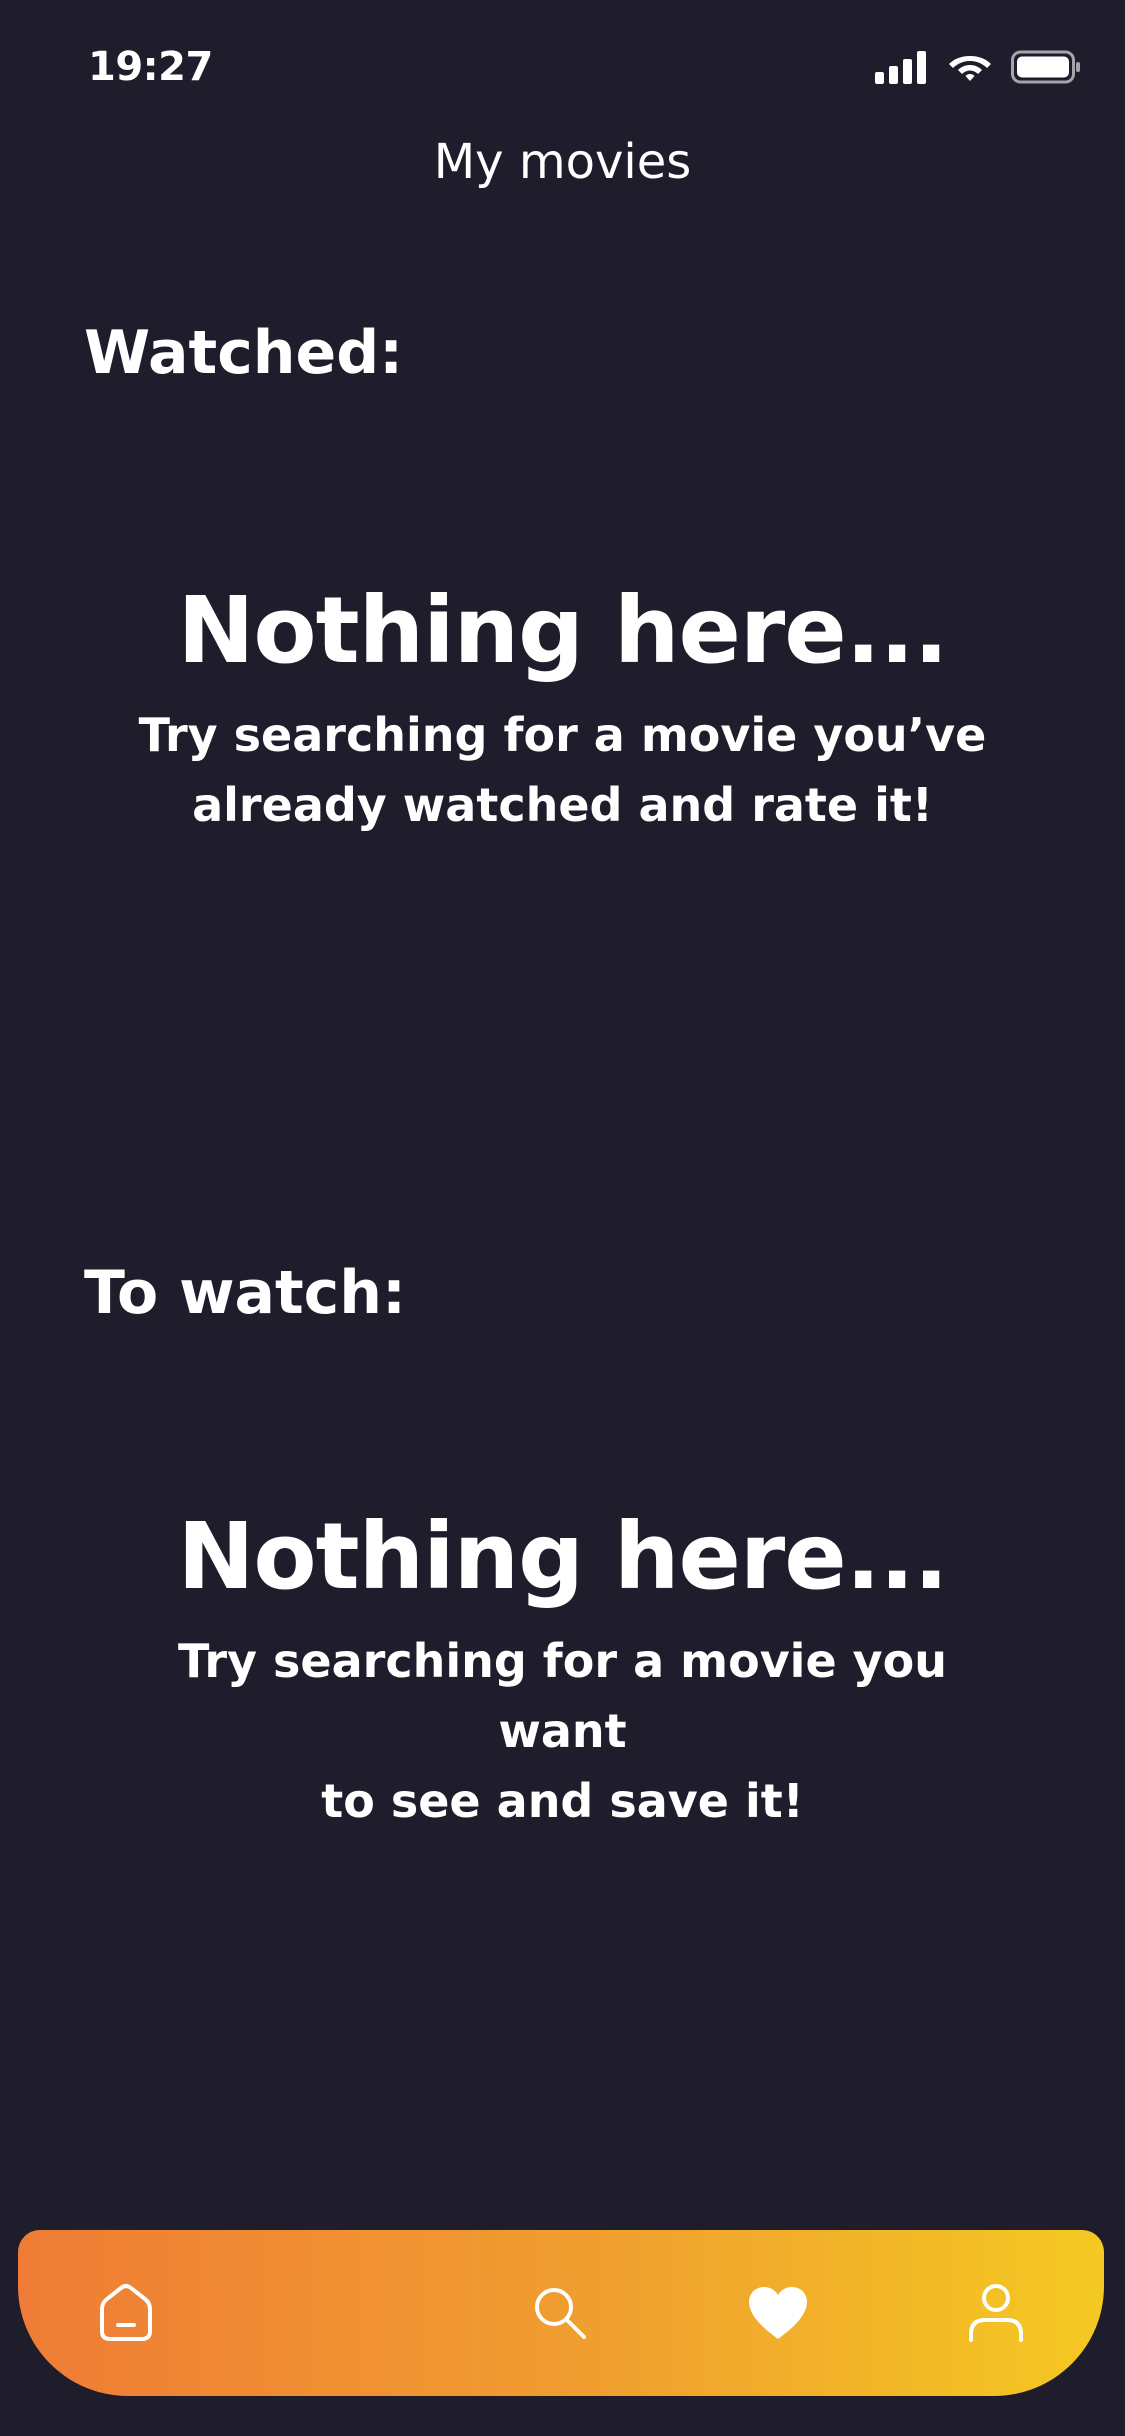  I want to click on cellular-signal-icon, so click(902, 67).